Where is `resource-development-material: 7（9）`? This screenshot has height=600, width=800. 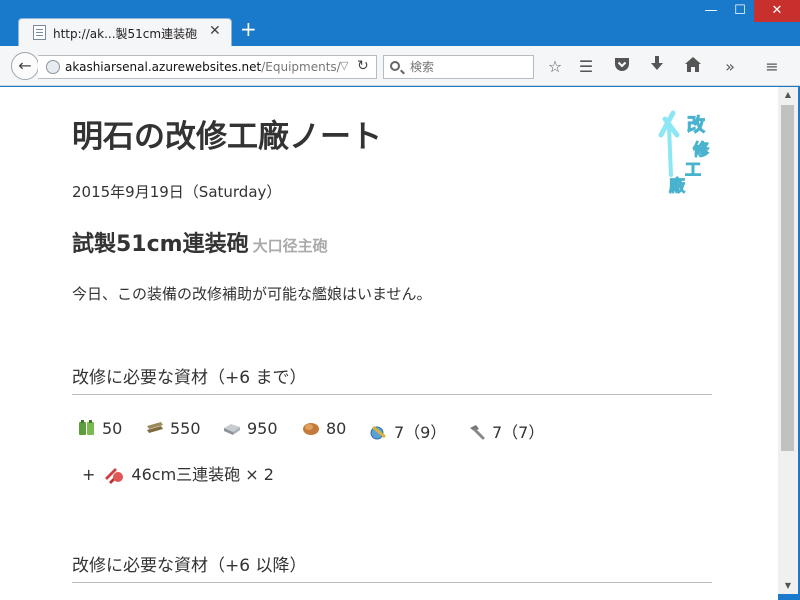
resource-development-material: 7（9） is located at coordinates (408, 430).